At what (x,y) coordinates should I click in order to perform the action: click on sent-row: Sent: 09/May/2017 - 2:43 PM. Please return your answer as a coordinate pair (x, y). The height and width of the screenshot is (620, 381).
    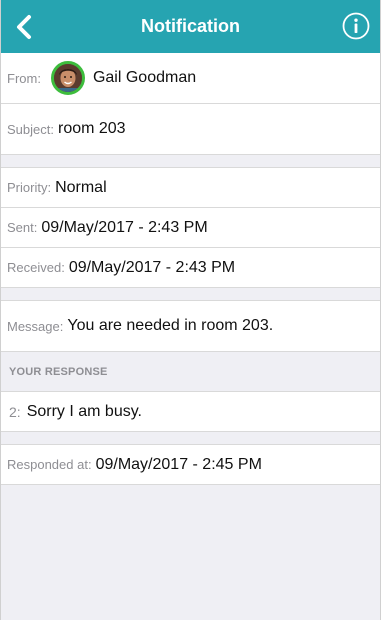
    Looking at the image, I should click on (190, 228).